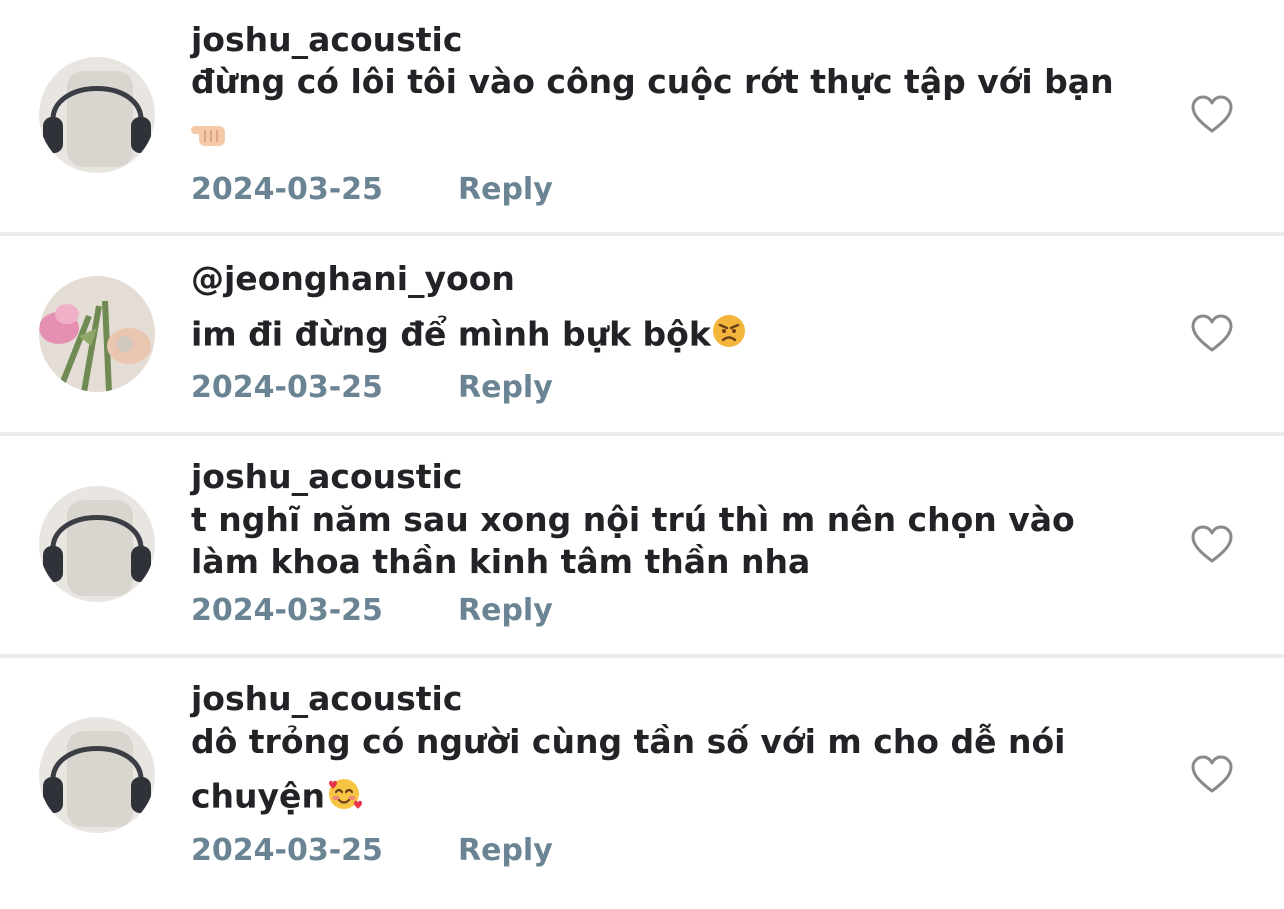 This screenshot has height=909, width=1284. I want to click on smiling-face-with-hearts-icon, so click(344, 798).